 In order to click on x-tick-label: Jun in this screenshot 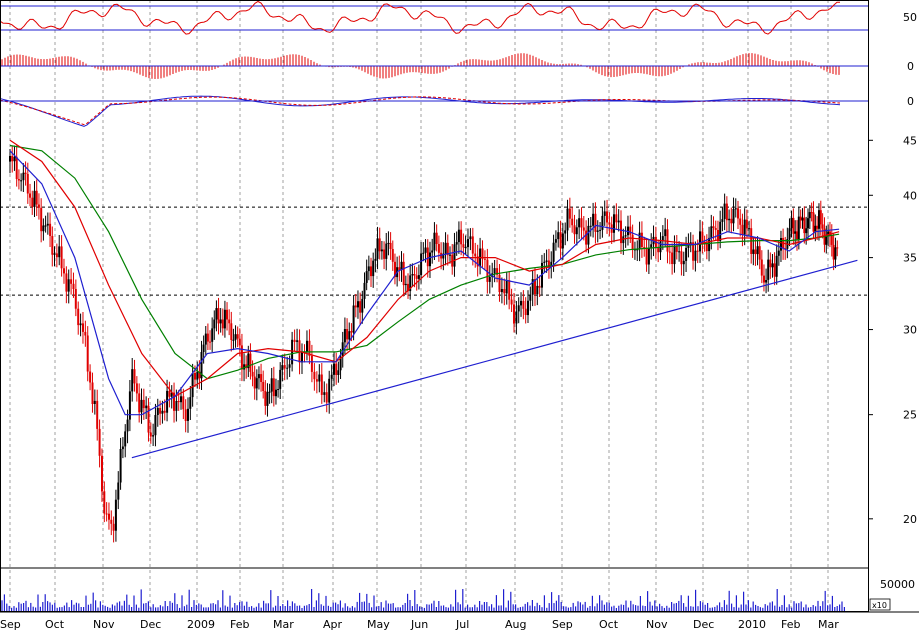, I will do `click(419, 624)`.